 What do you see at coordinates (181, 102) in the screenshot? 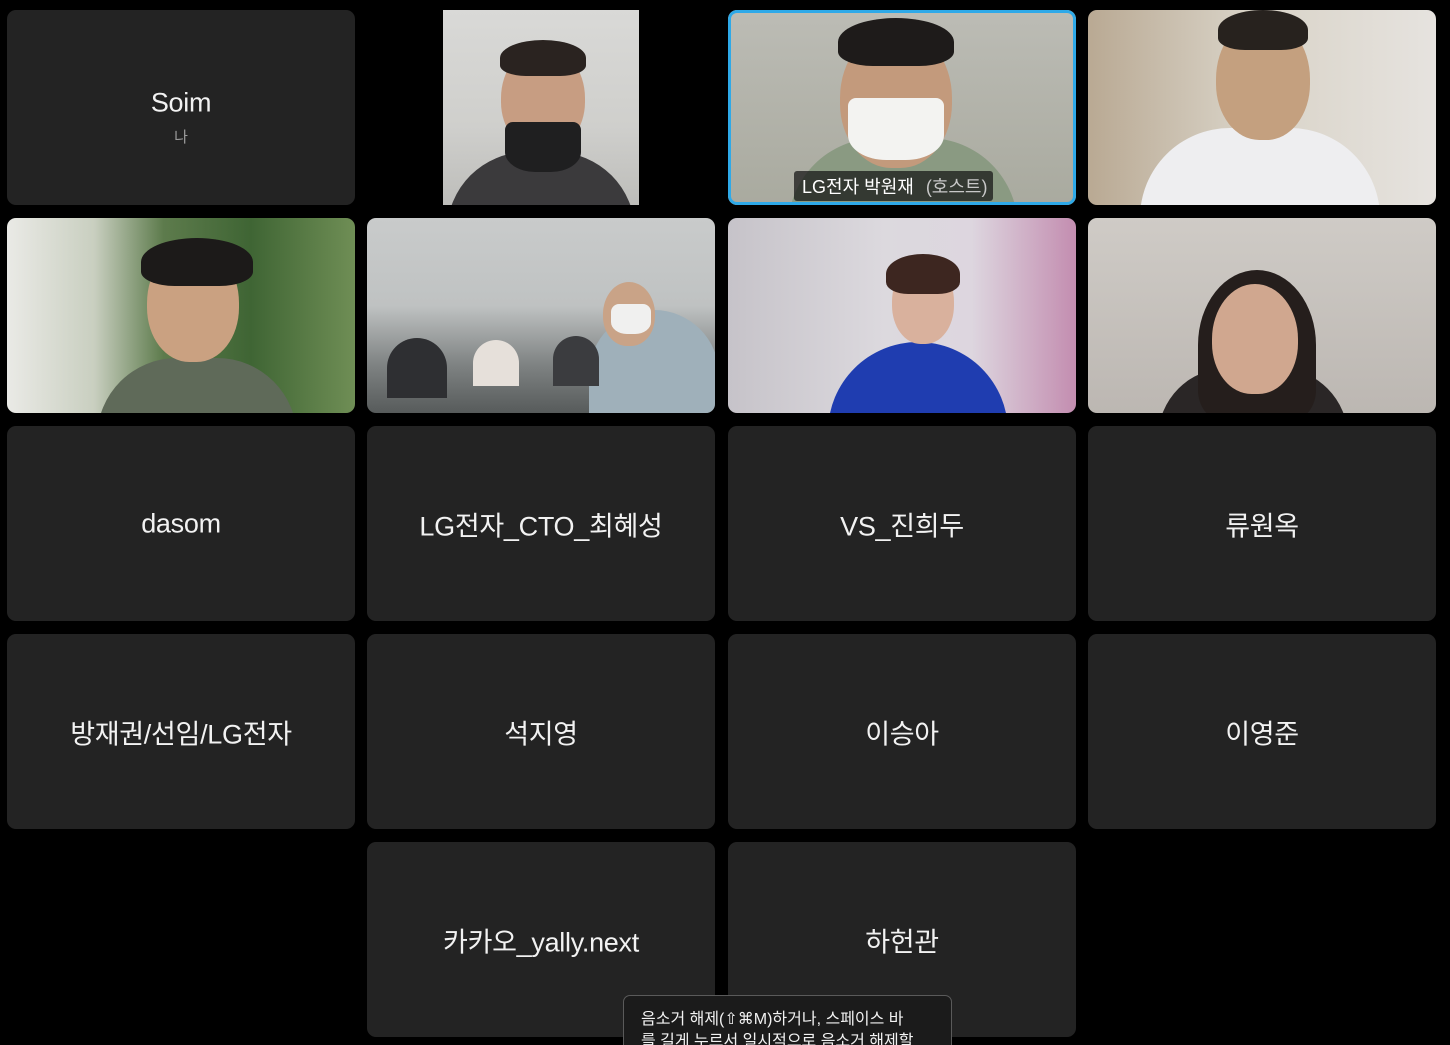
I see `participant-name: Soim` at bounding box center [181, 102].